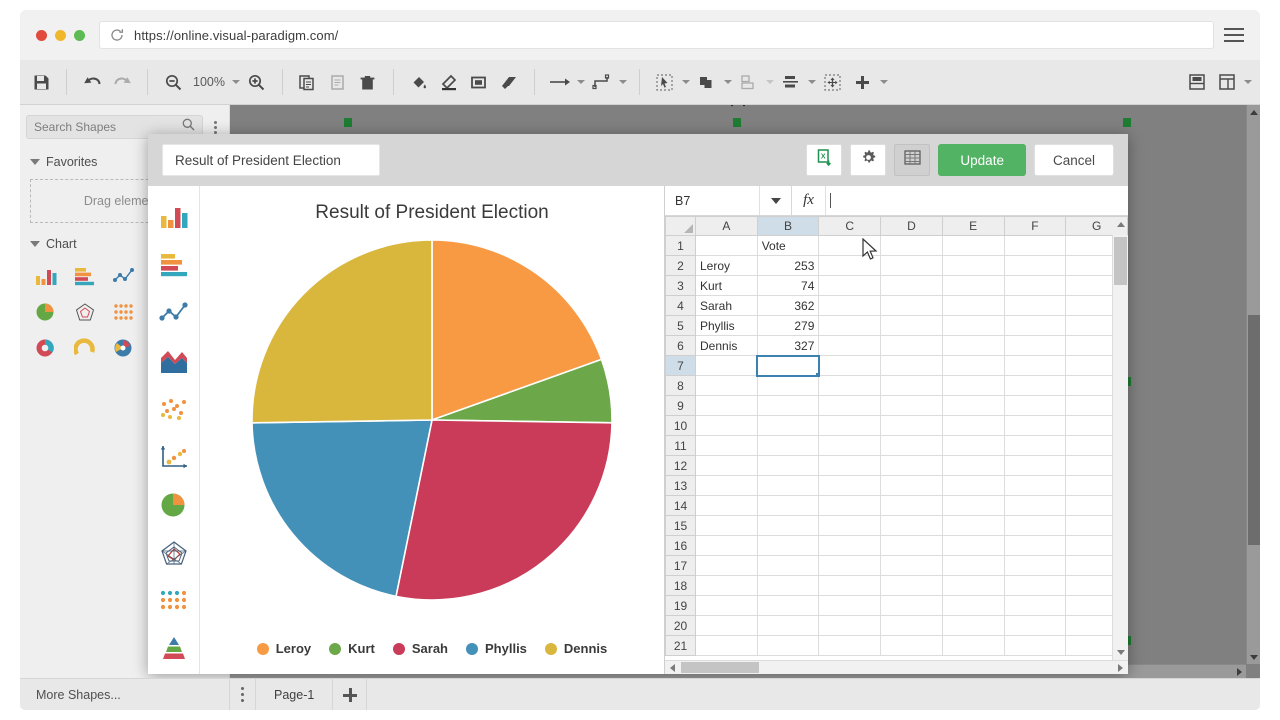 Image resolution: width=1280 pixels, height=720 pixels. What do you see at coordinates (680, 585) in the screenshot?
I see `row-header-18: 18` at bounding box center [680, 585].